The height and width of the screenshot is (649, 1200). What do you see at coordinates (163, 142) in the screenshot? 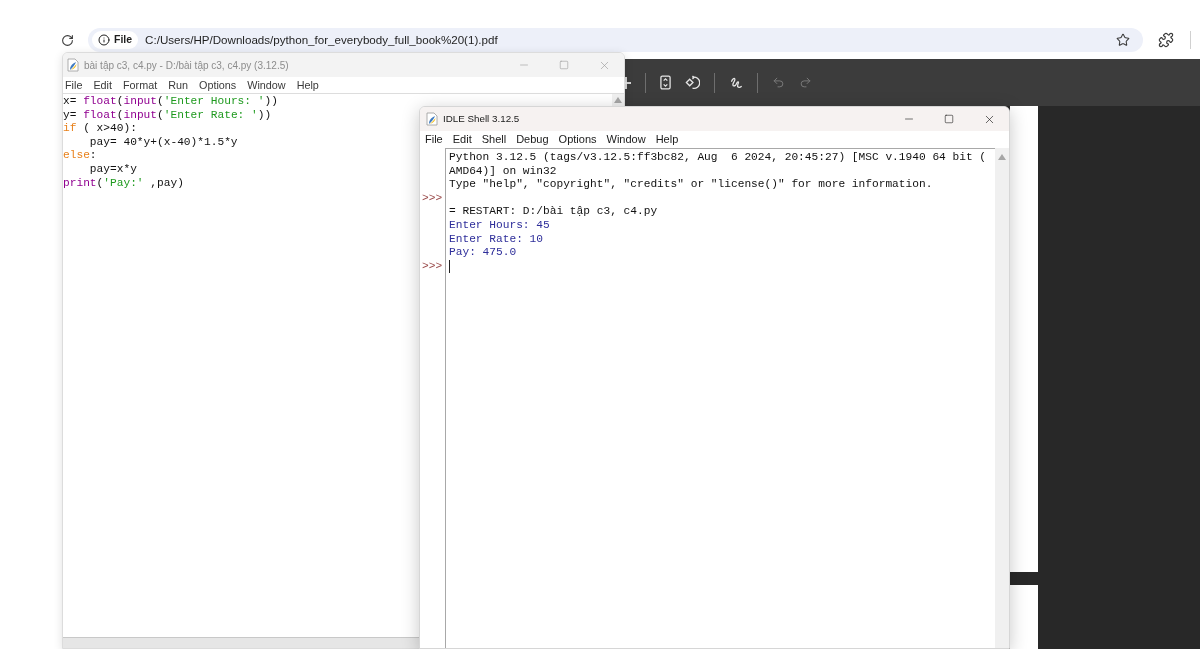
I see `code-line: pay= 40*y+(x-40)*1.5*y` at bounding box center [163, 142].